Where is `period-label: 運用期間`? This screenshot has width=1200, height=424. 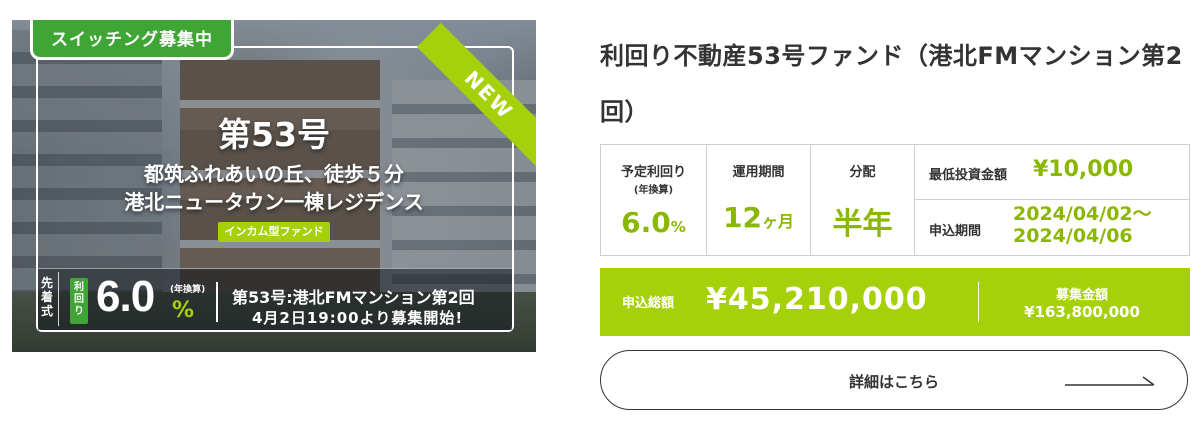 period-label: 運用期間 is located at coordinates (758, 172).